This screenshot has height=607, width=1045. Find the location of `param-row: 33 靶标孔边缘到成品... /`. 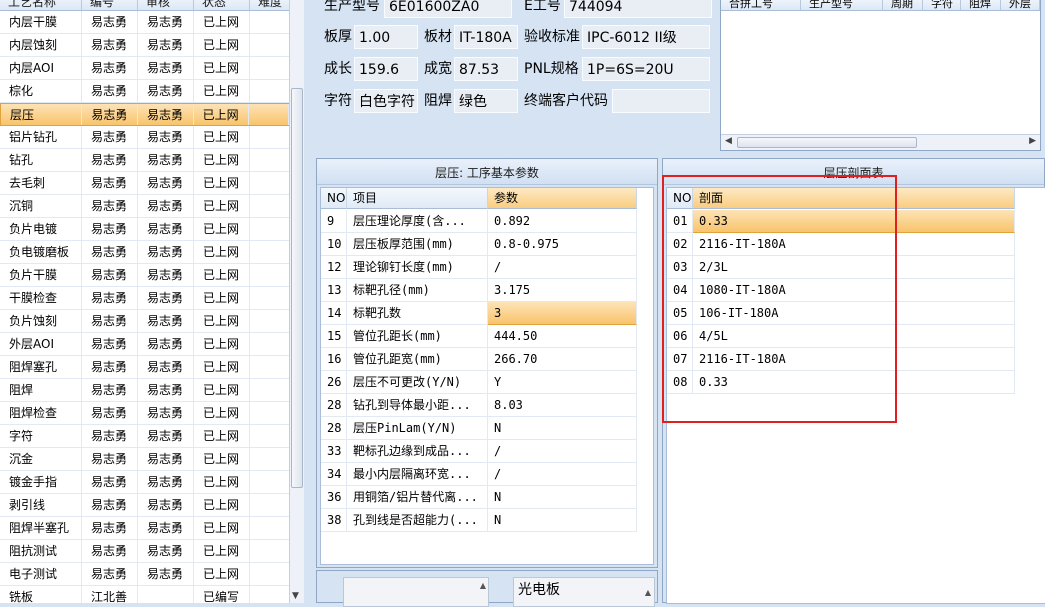

param-row: 33 靶标孔边缘到成品... / is located at coordinates (479, 451).